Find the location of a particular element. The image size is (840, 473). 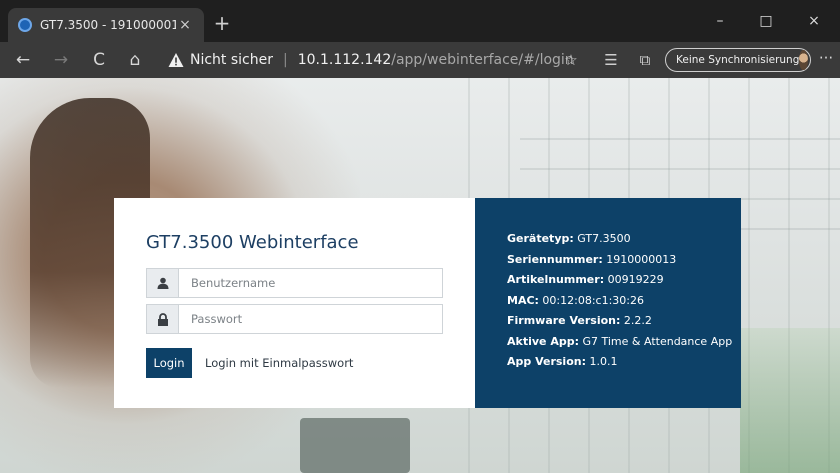

url-path: /app/webinterface/#/login is located at coordinates (482, 60).